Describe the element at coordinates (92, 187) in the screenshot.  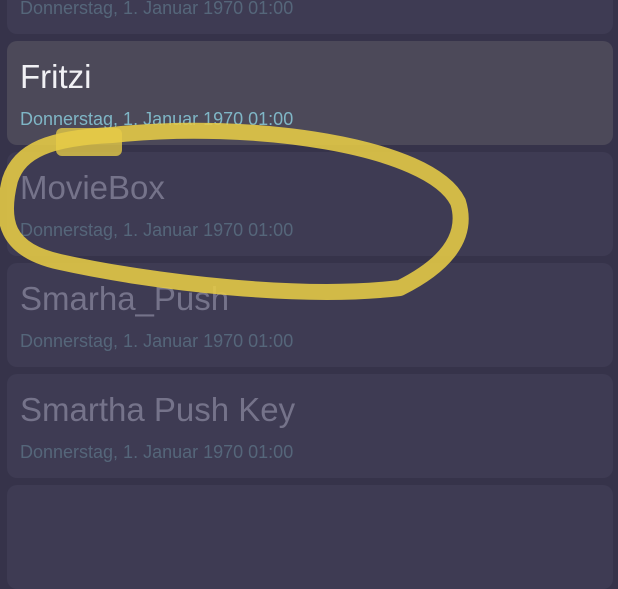
I see `list-item-name: MovieBox` at that location.